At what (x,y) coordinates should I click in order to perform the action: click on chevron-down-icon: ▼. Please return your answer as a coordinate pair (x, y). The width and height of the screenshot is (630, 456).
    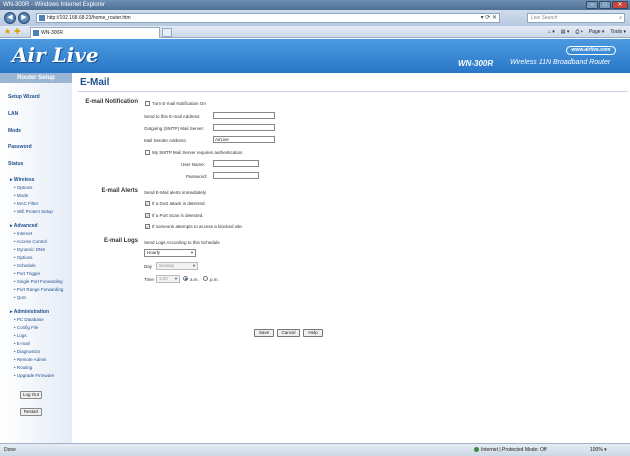
    Looking at the image, I should click on (194, 265).